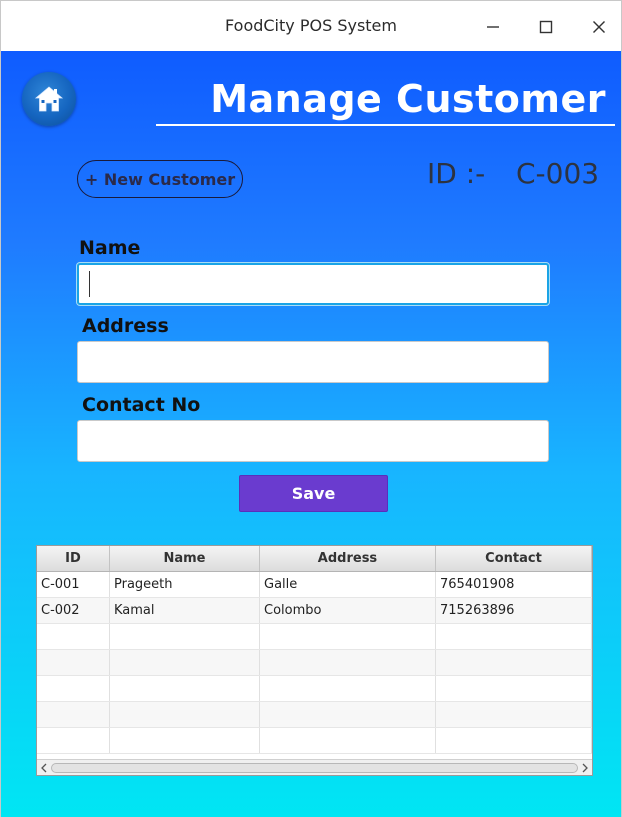  What do you see at coordinates (110, 248) in the screenshot?
I see `name-label: Name` at bounding box center [110, 248].